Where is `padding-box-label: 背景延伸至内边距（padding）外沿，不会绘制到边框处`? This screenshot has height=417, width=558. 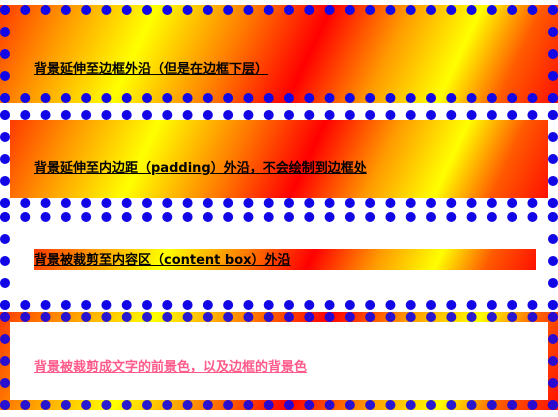
padding-box-label: 背景延伸至内边距（padding）外沿，不会绘制到边框处 is located at coordinates (200, 168).